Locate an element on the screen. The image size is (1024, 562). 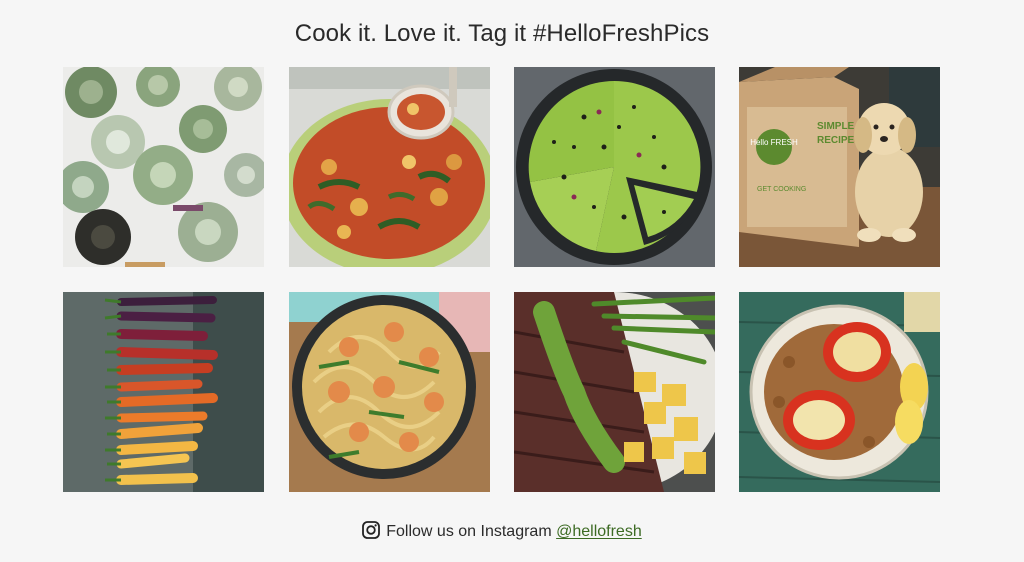
soup-pot-image is located at coordinates (389, 167).